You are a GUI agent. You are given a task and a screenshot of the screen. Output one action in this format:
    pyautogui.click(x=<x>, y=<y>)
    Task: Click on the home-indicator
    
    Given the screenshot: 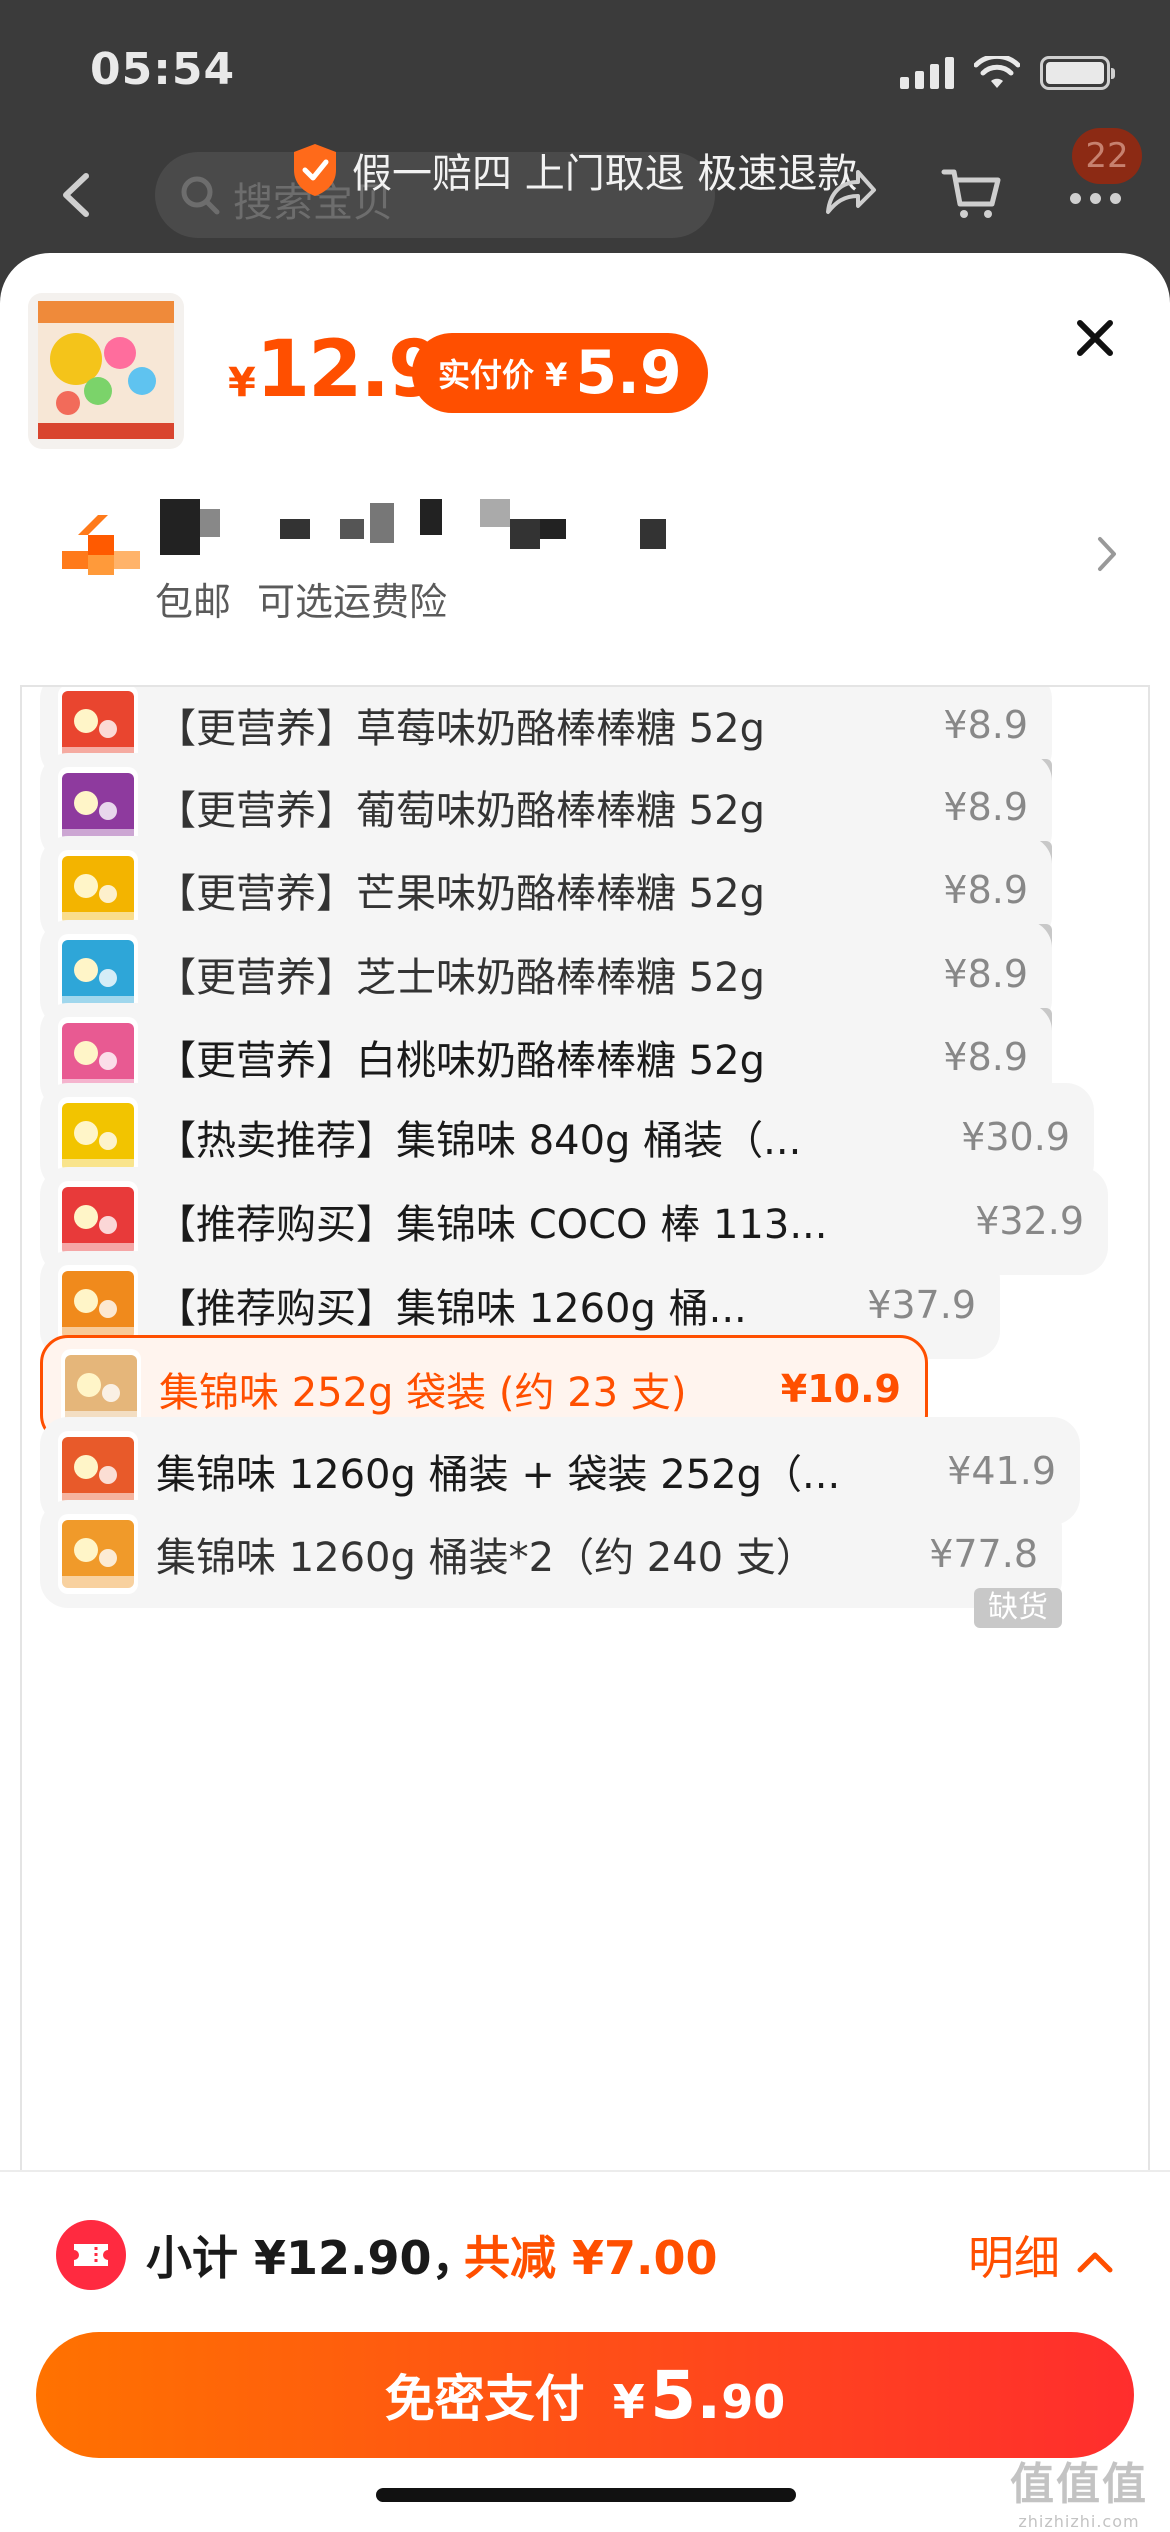 What is the action you would take?
    pyautogui.click(x=586, y=2495)
    